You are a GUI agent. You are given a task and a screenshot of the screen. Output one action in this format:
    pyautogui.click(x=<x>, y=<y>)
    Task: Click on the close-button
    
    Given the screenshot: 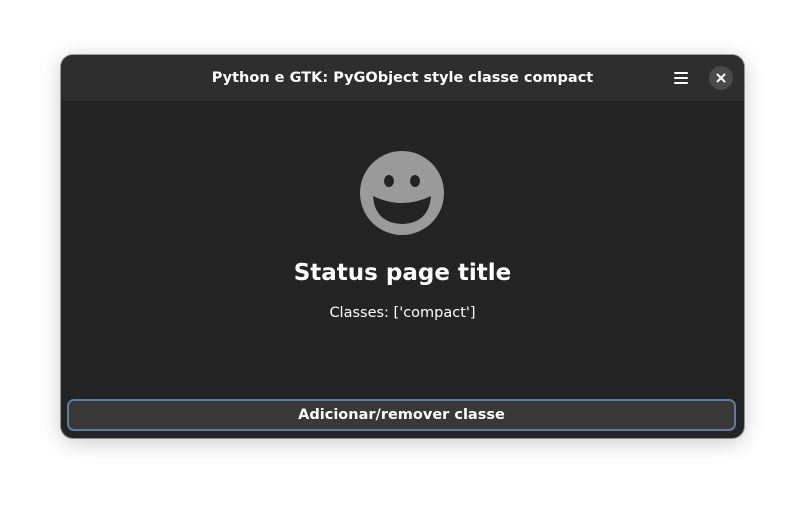 What is the action you would take?
    pyautogui.click(x=721, y=78)
    